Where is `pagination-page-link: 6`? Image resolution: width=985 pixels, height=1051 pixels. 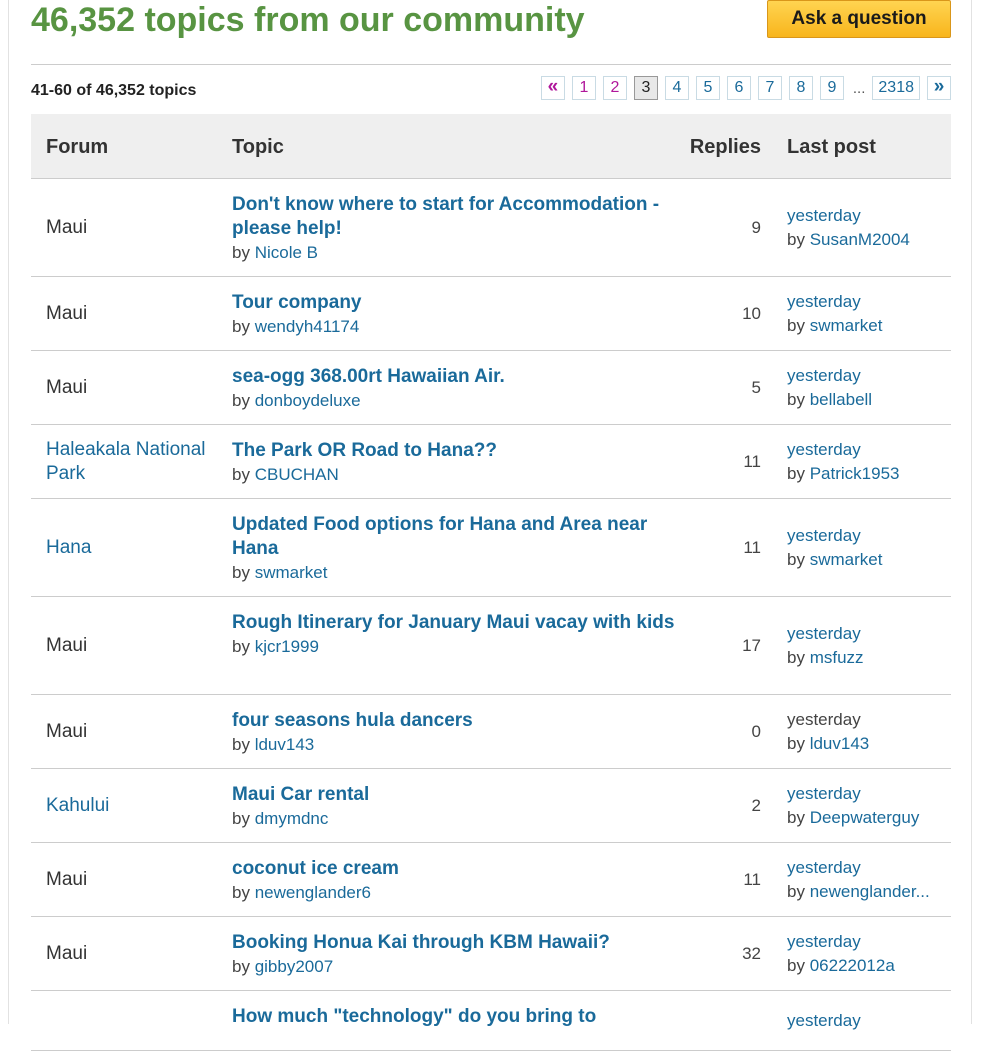
pagination-page-link: 6 is located at coordinates (738, 88).